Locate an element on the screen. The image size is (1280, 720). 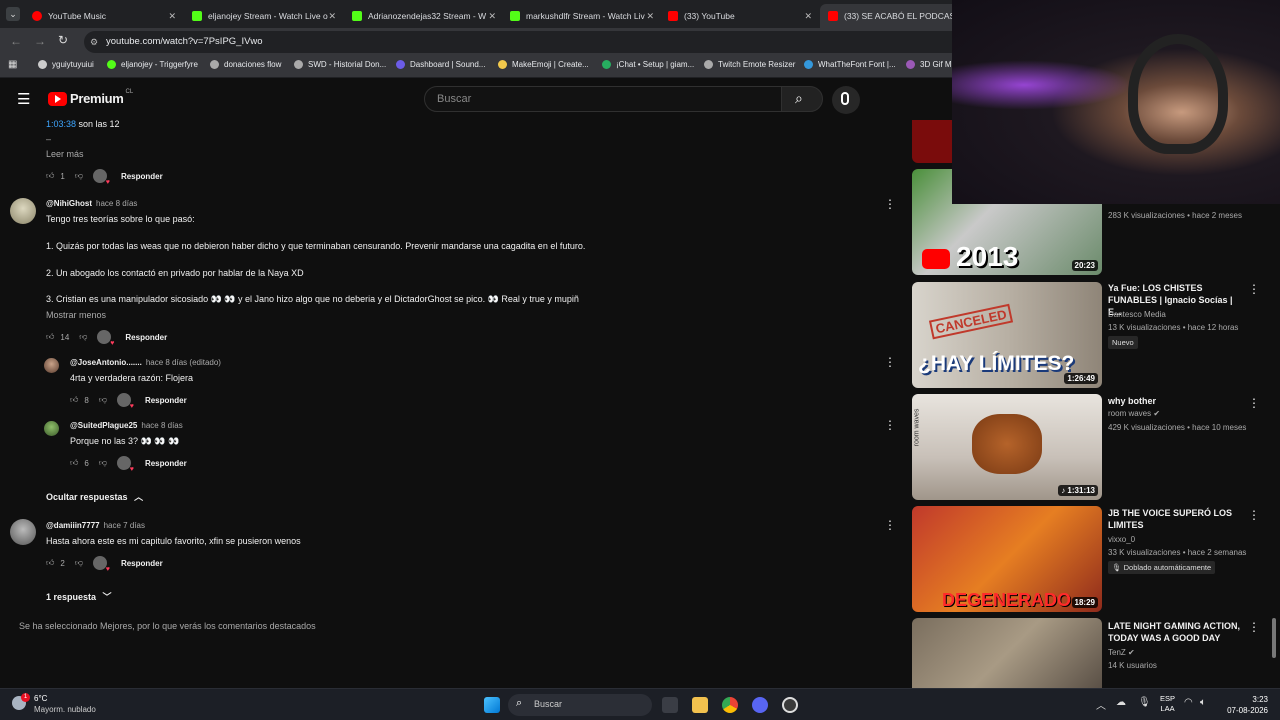
wifi-icon: ◠ is located at coordinates (1188, 702).